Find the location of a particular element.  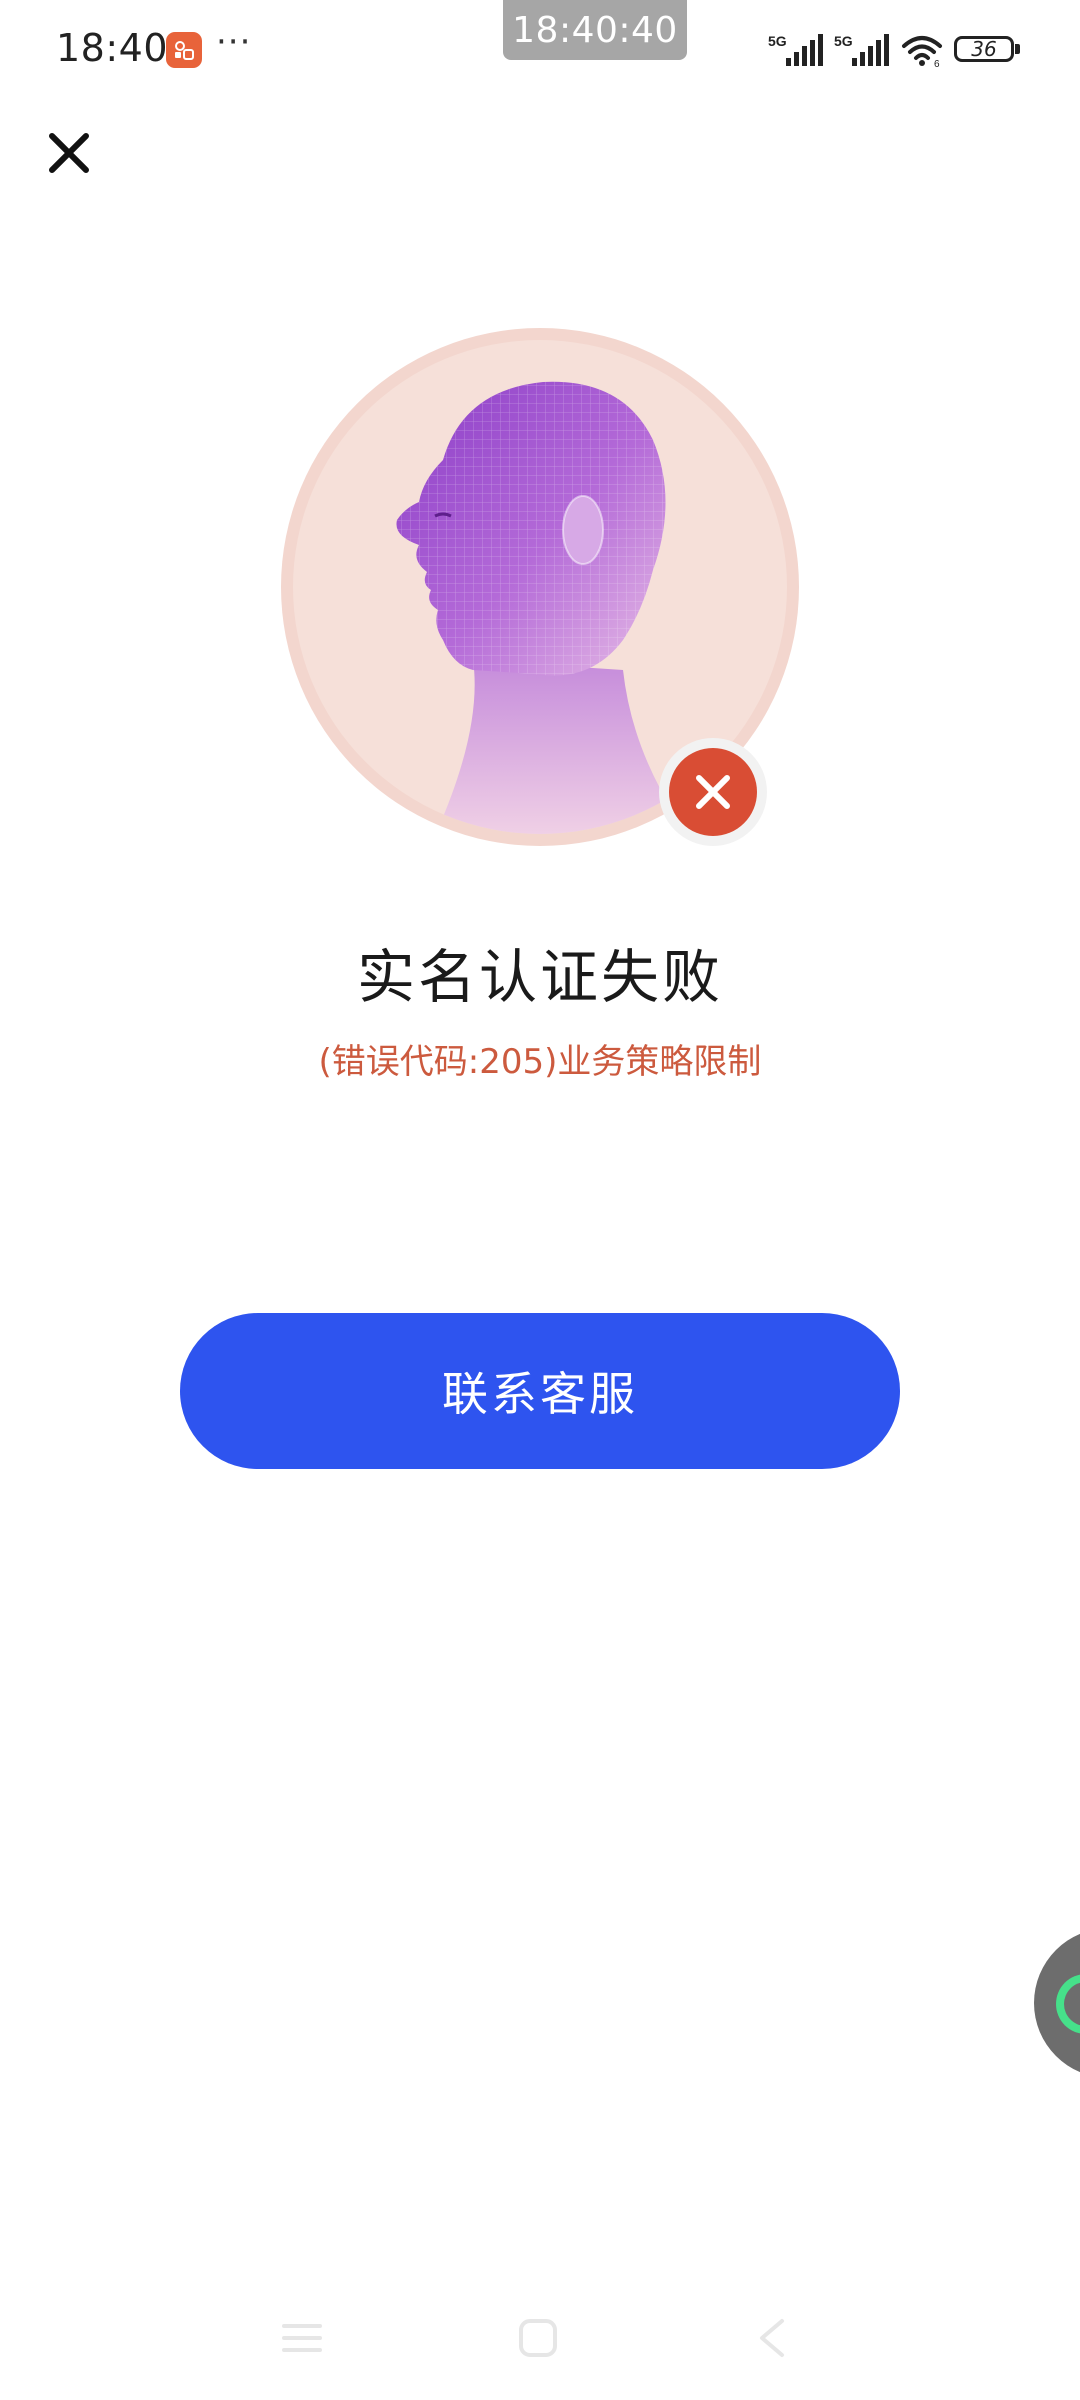

battery-icon: 36 is located at coordinates (988, 50).